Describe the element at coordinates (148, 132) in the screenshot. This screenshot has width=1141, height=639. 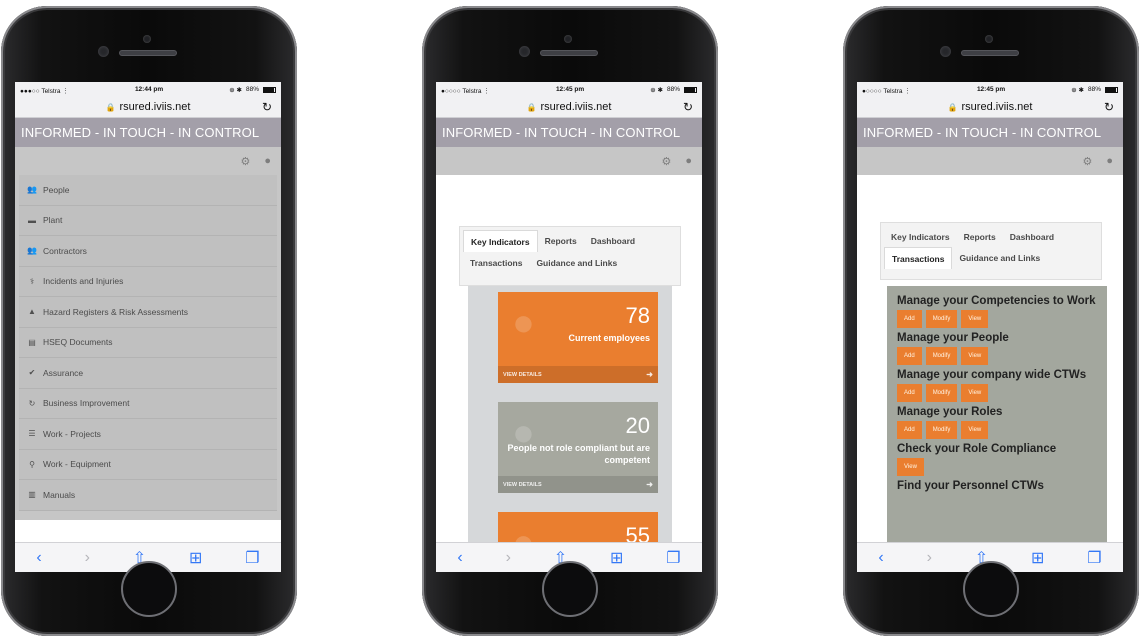
I see `app-banner: INFORMED - IN TOUCH - IN CONTROL` at that location.